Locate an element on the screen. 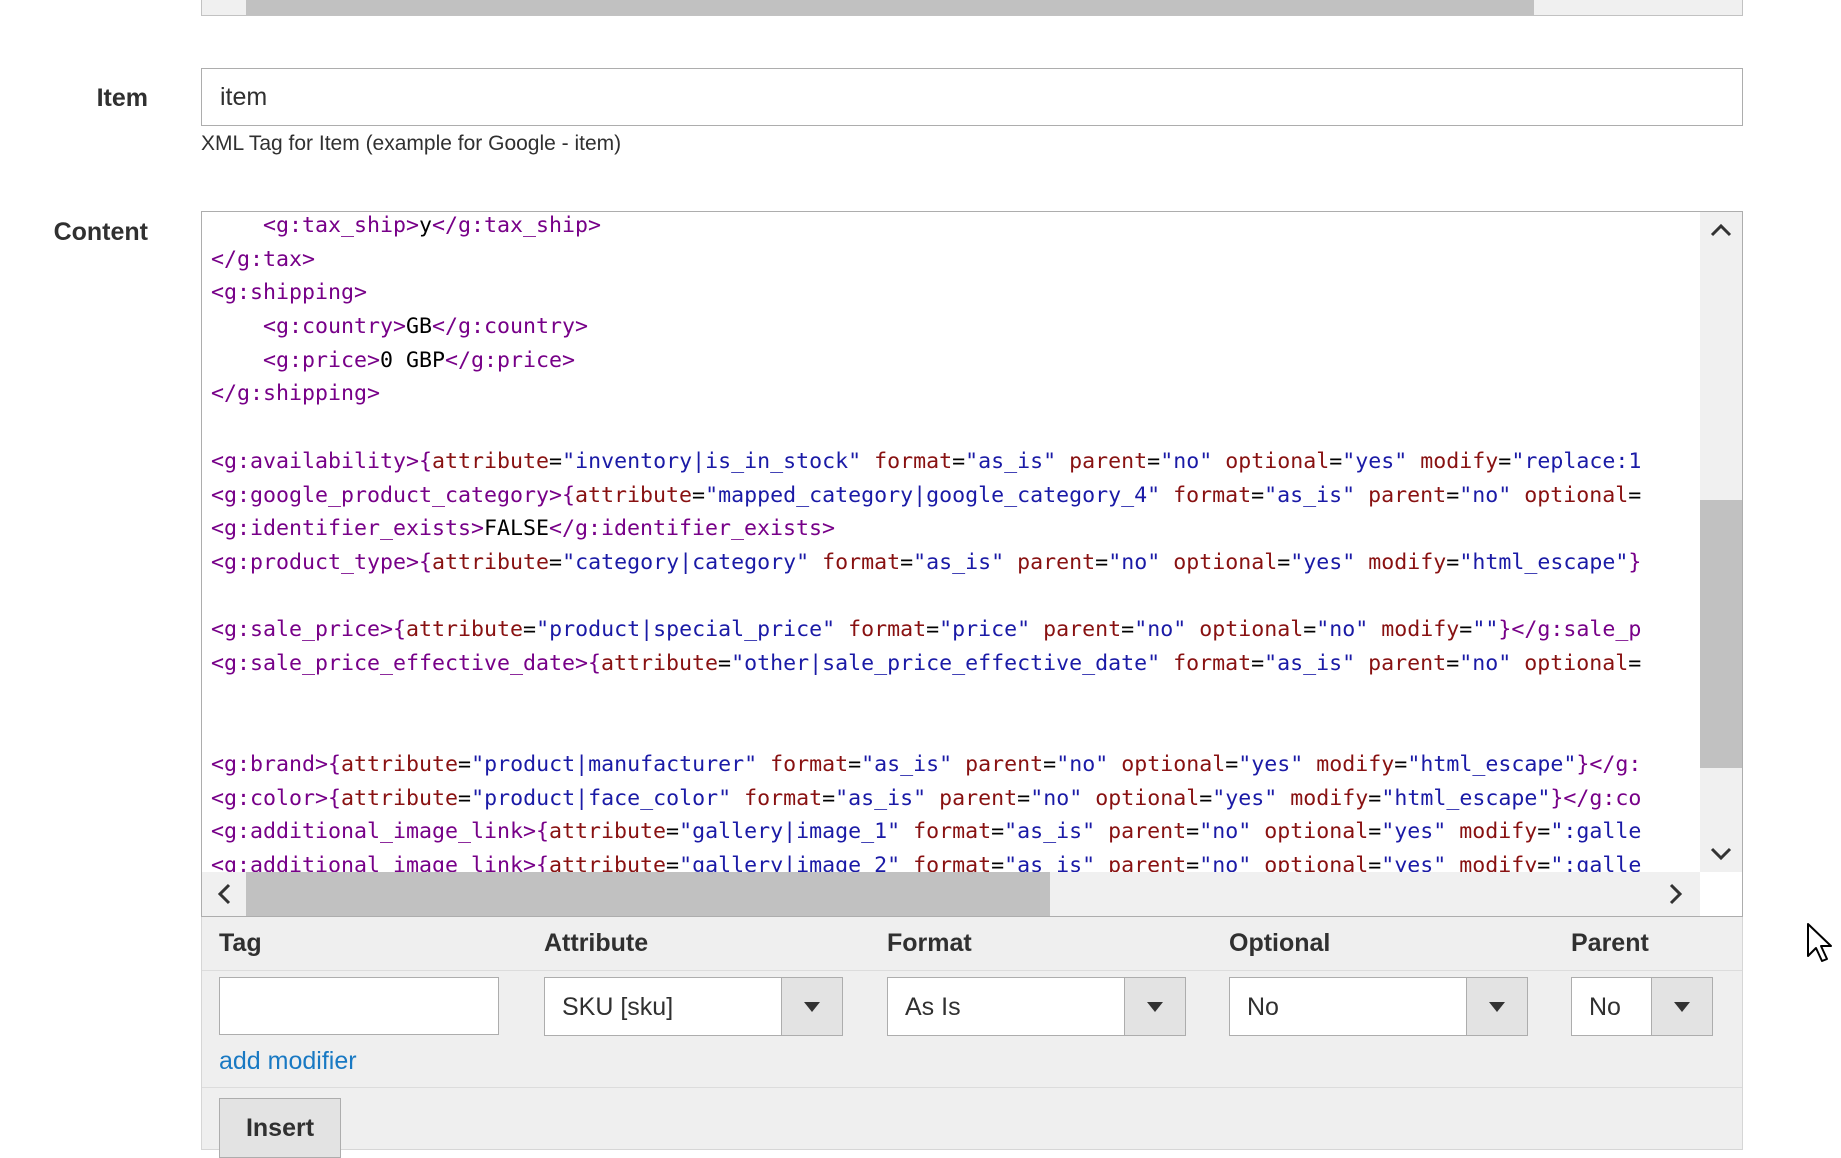 The image size is (1841, 1158). code-line: <g:tax_ship>y</g:tax_ship> is located at coordinates (954, 227).